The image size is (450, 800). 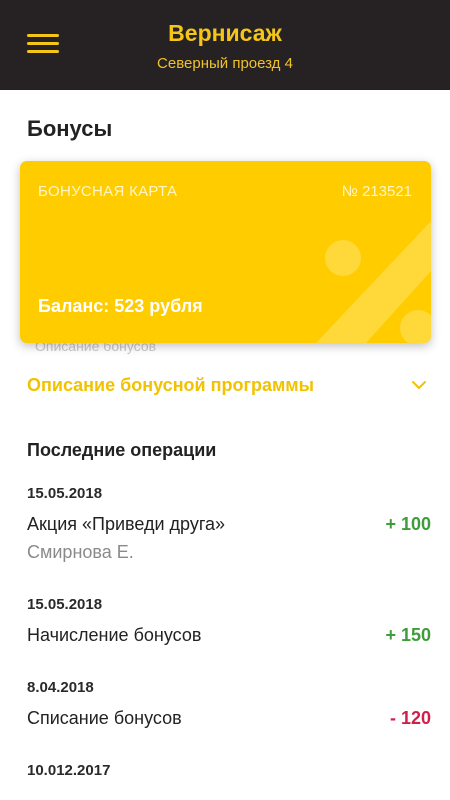 What do you see at coordinates (80, 552) in the screenshot?
I see `operation-subtitle: Смирнова Е.` at bounding box center [80, 552].